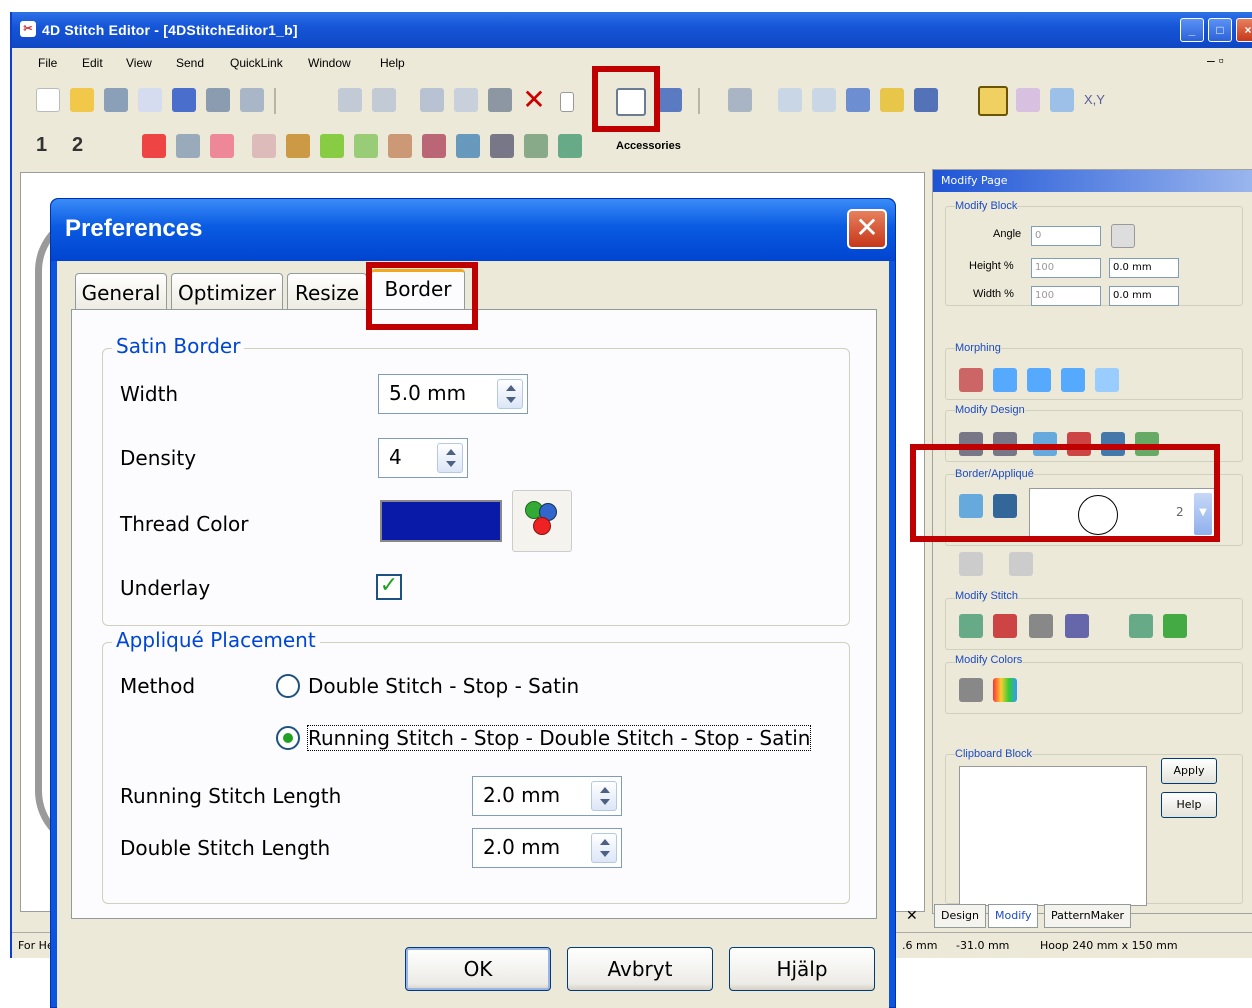 This screenshot has width=1252, height=1008. I want to click on width-spin-icon, so click(510, 394).